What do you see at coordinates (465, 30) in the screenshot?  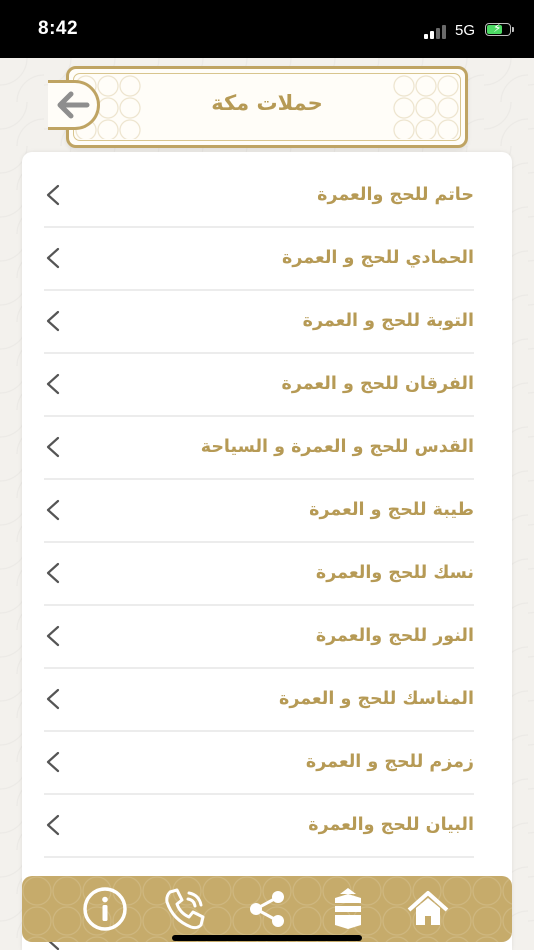 I see `network-type: 5G` at bounding box center [465, 30].